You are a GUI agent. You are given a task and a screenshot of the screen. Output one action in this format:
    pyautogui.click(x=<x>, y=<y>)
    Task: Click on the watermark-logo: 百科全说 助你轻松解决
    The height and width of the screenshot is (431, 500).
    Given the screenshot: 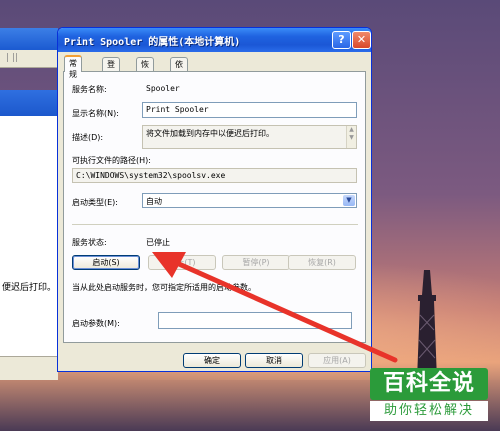 What is the action you would take?
    pyautogui.click(x=430, y=396)
    